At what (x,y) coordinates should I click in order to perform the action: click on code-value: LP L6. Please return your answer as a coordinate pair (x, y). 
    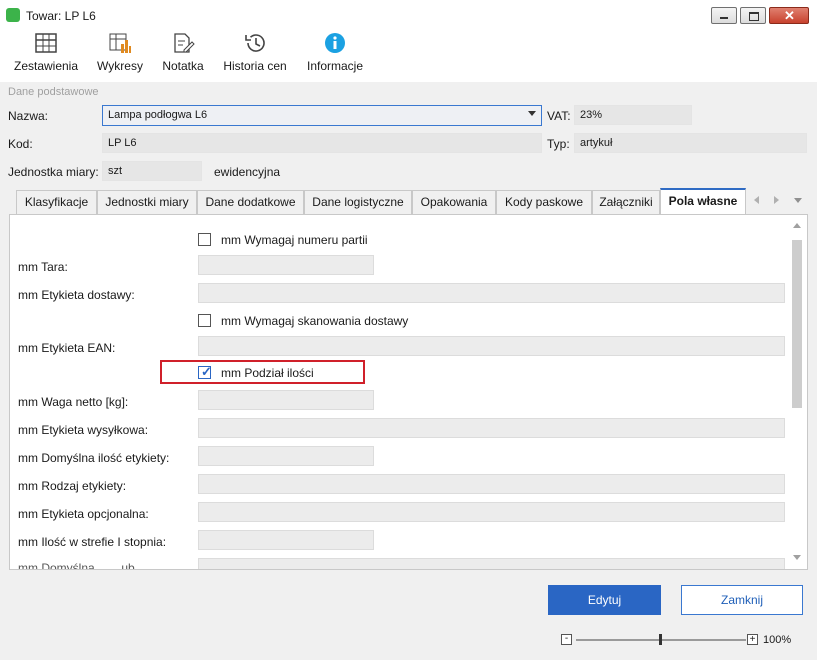
    Looking at the image, I should click on (122, 143).